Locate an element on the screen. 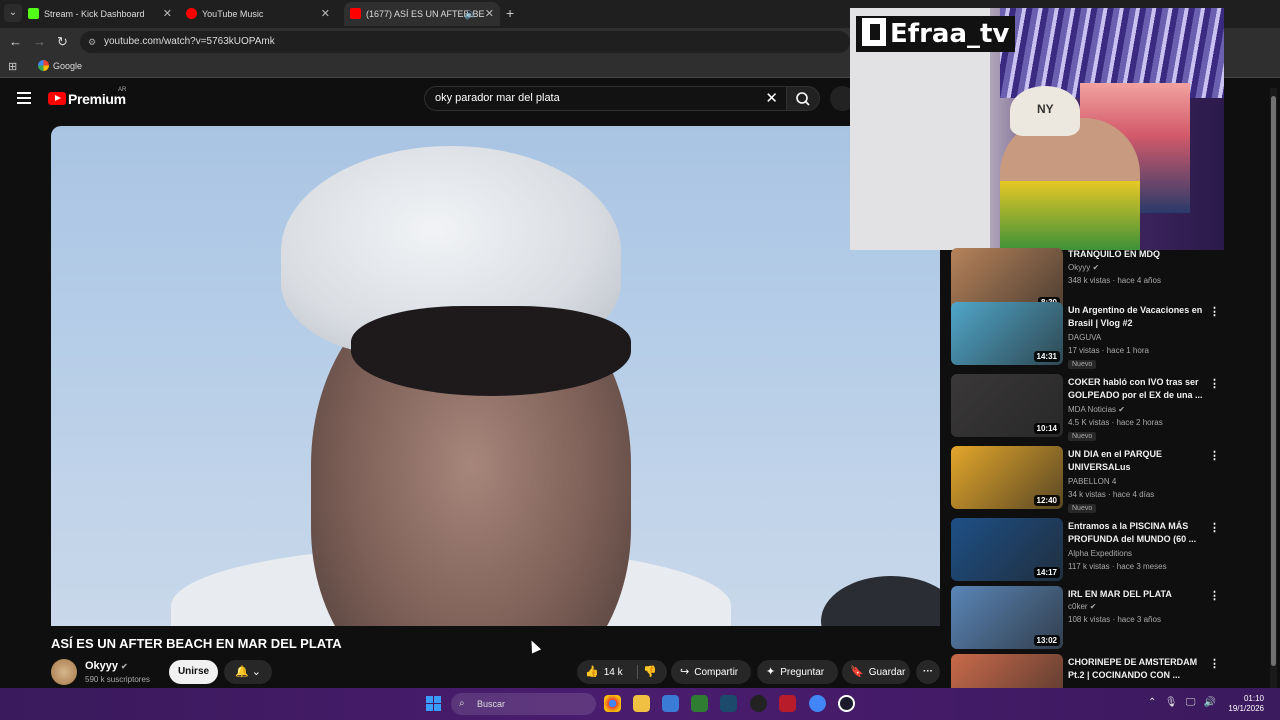  page-scrollbar is located at coordinates (1273, 388).